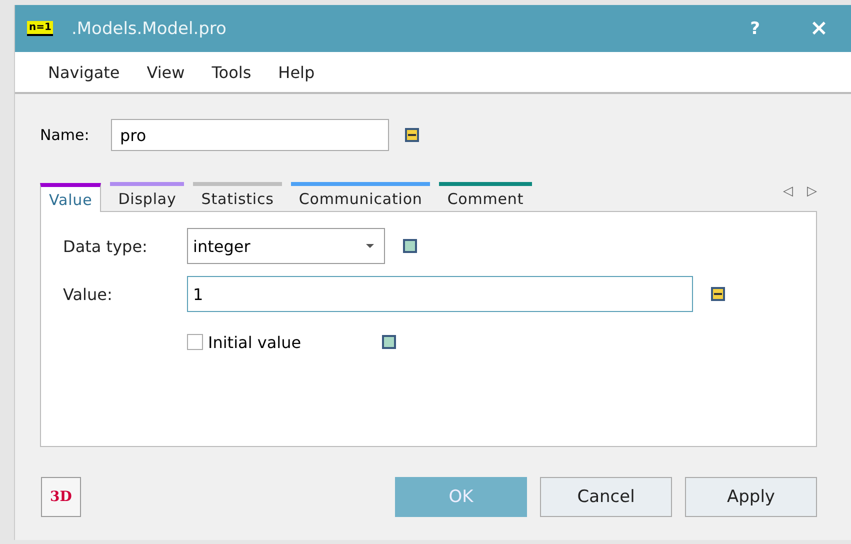 Image resolution: width=851 pixels, height=544 pixels. I want to click on dialog-button: Apply, so click(751, 497).